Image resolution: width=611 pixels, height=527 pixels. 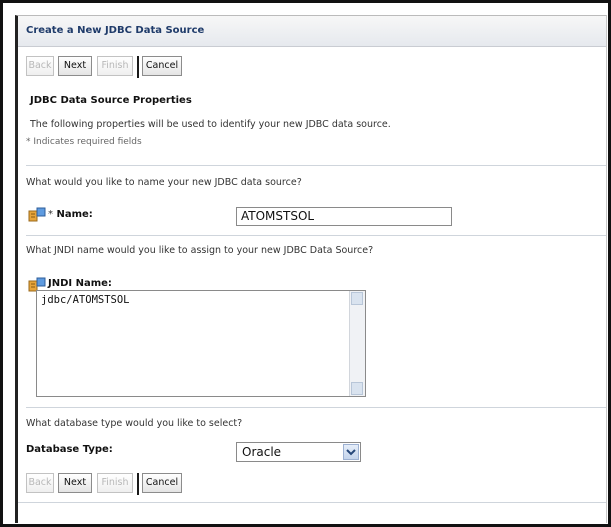 I want to click on name-label: * Name:, so click(x=70, y=214).